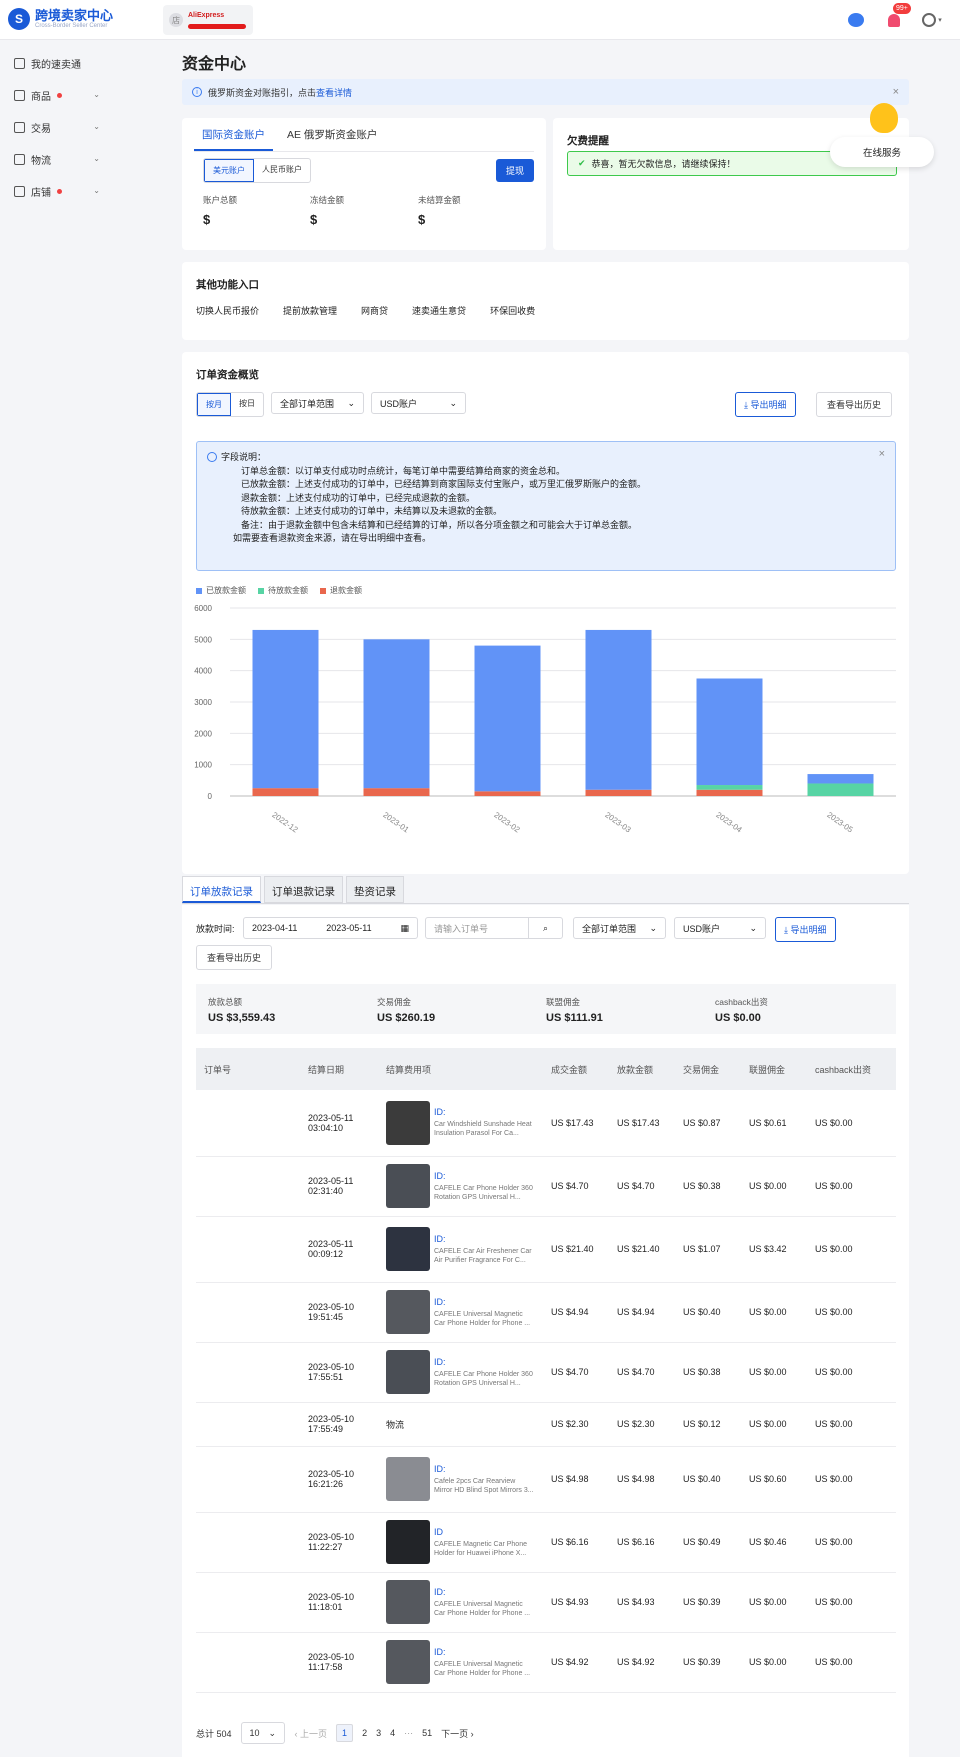 This screenshot has width=960, height=1757. I want to click on records-export-history-button: 查看导出历史, so click(234, 957).